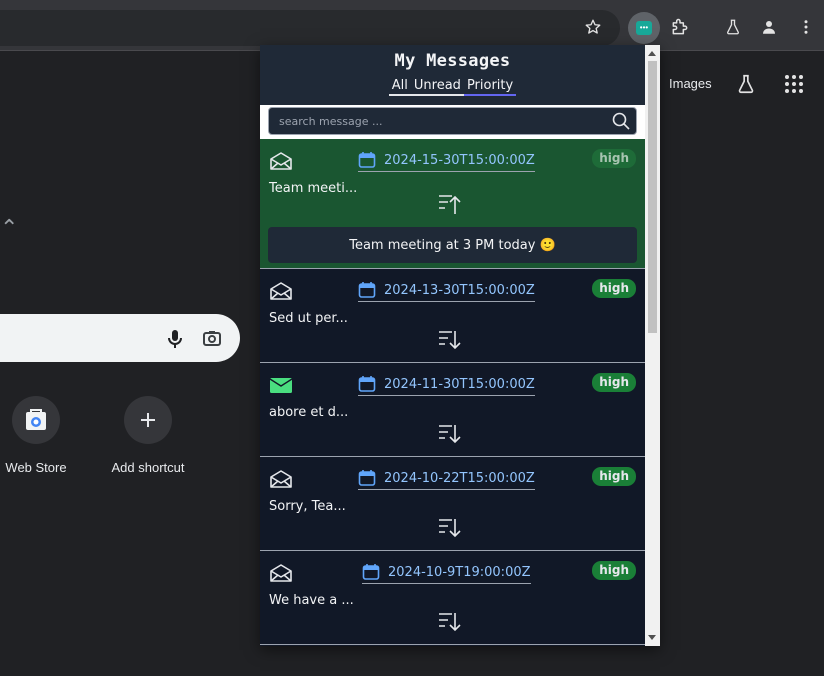  I want to click on labs-flask-icon, so click(746, 84).